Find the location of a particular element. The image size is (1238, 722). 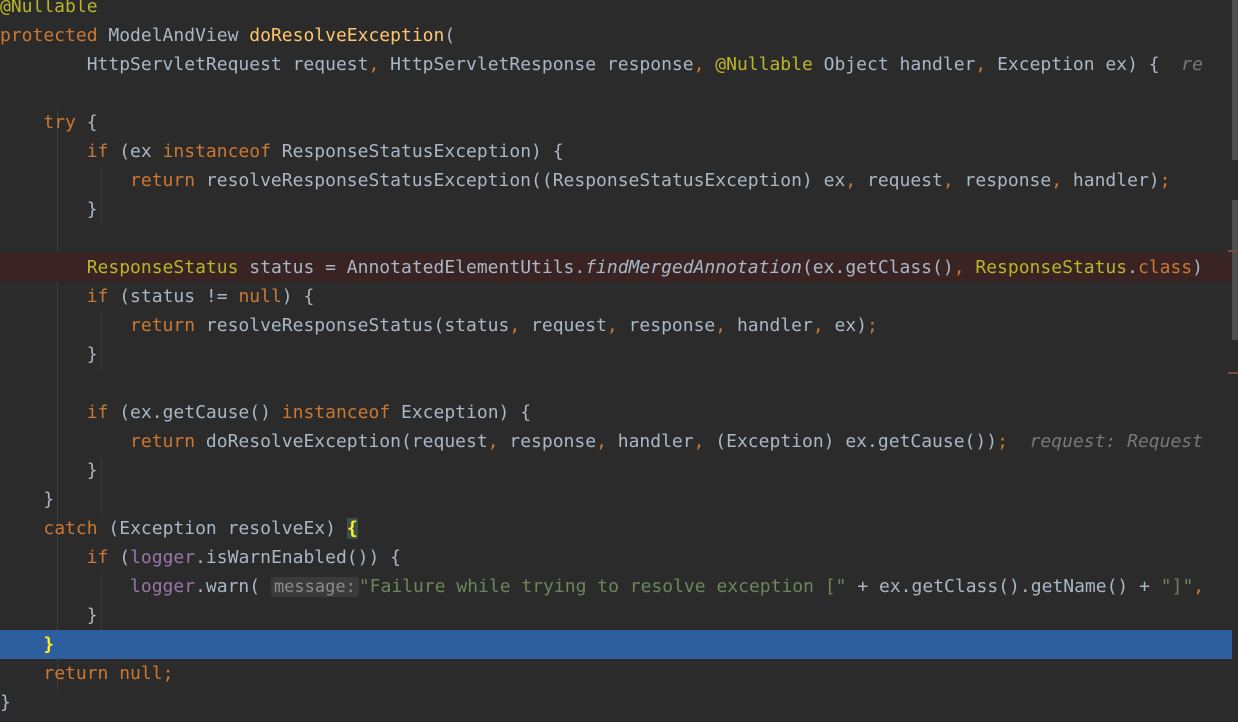

code-line-19: catch (Exception resolveEx) { is located at coordinates (616, 528).